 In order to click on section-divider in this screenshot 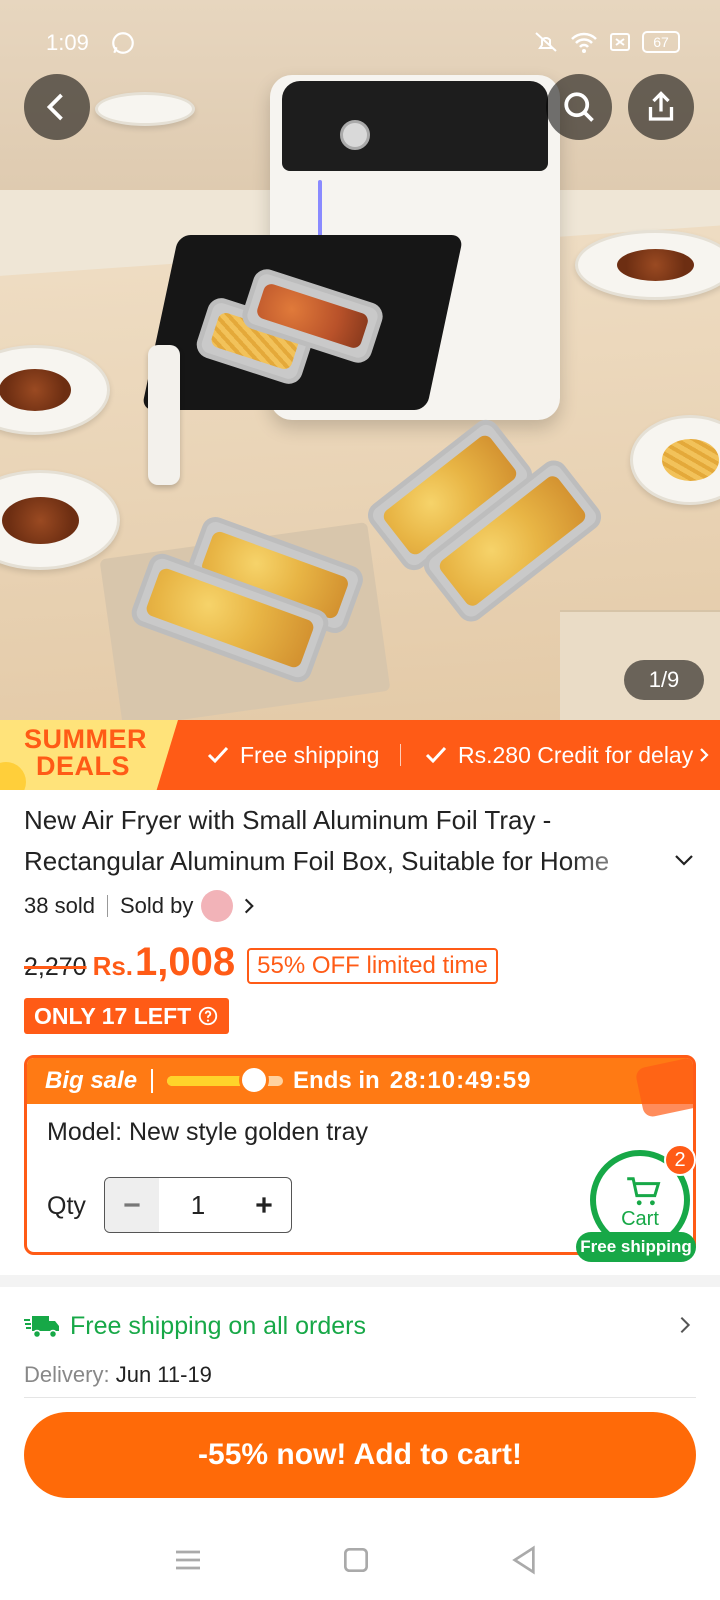, I will do `click(360, 1281)`.